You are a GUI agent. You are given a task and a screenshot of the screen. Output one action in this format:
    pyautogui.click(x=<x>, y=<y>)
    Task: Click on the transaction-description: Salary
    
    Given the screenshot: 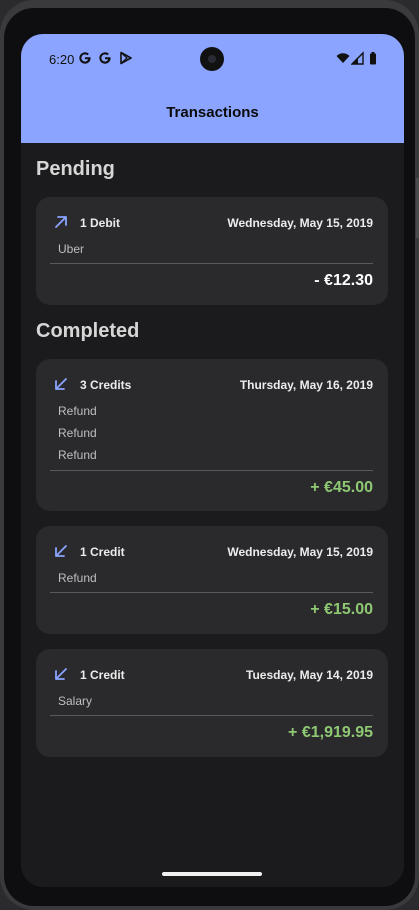 What is the action you would take?
    pyautogui.click(x=75, y=701)
    